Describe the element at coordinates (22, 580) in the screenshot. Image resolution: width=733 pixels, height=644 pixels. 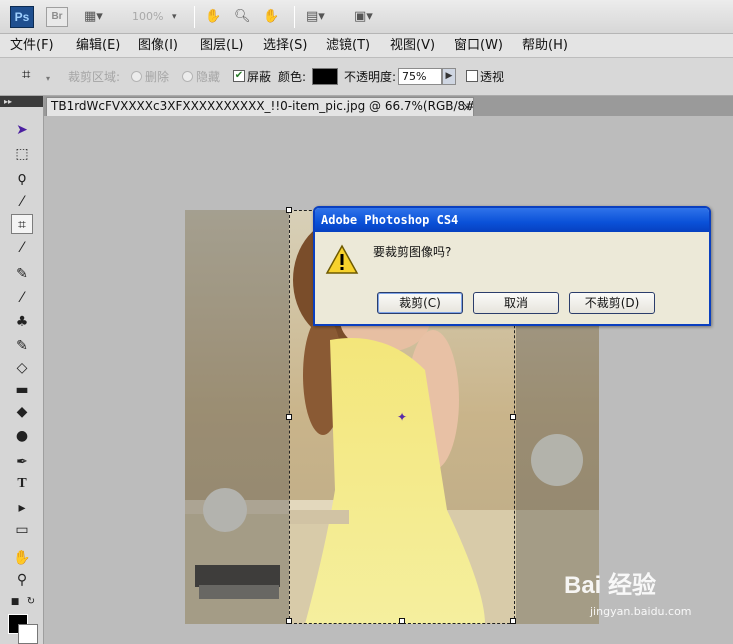
I see `zoom-tool-icon: ⚲` at that location.